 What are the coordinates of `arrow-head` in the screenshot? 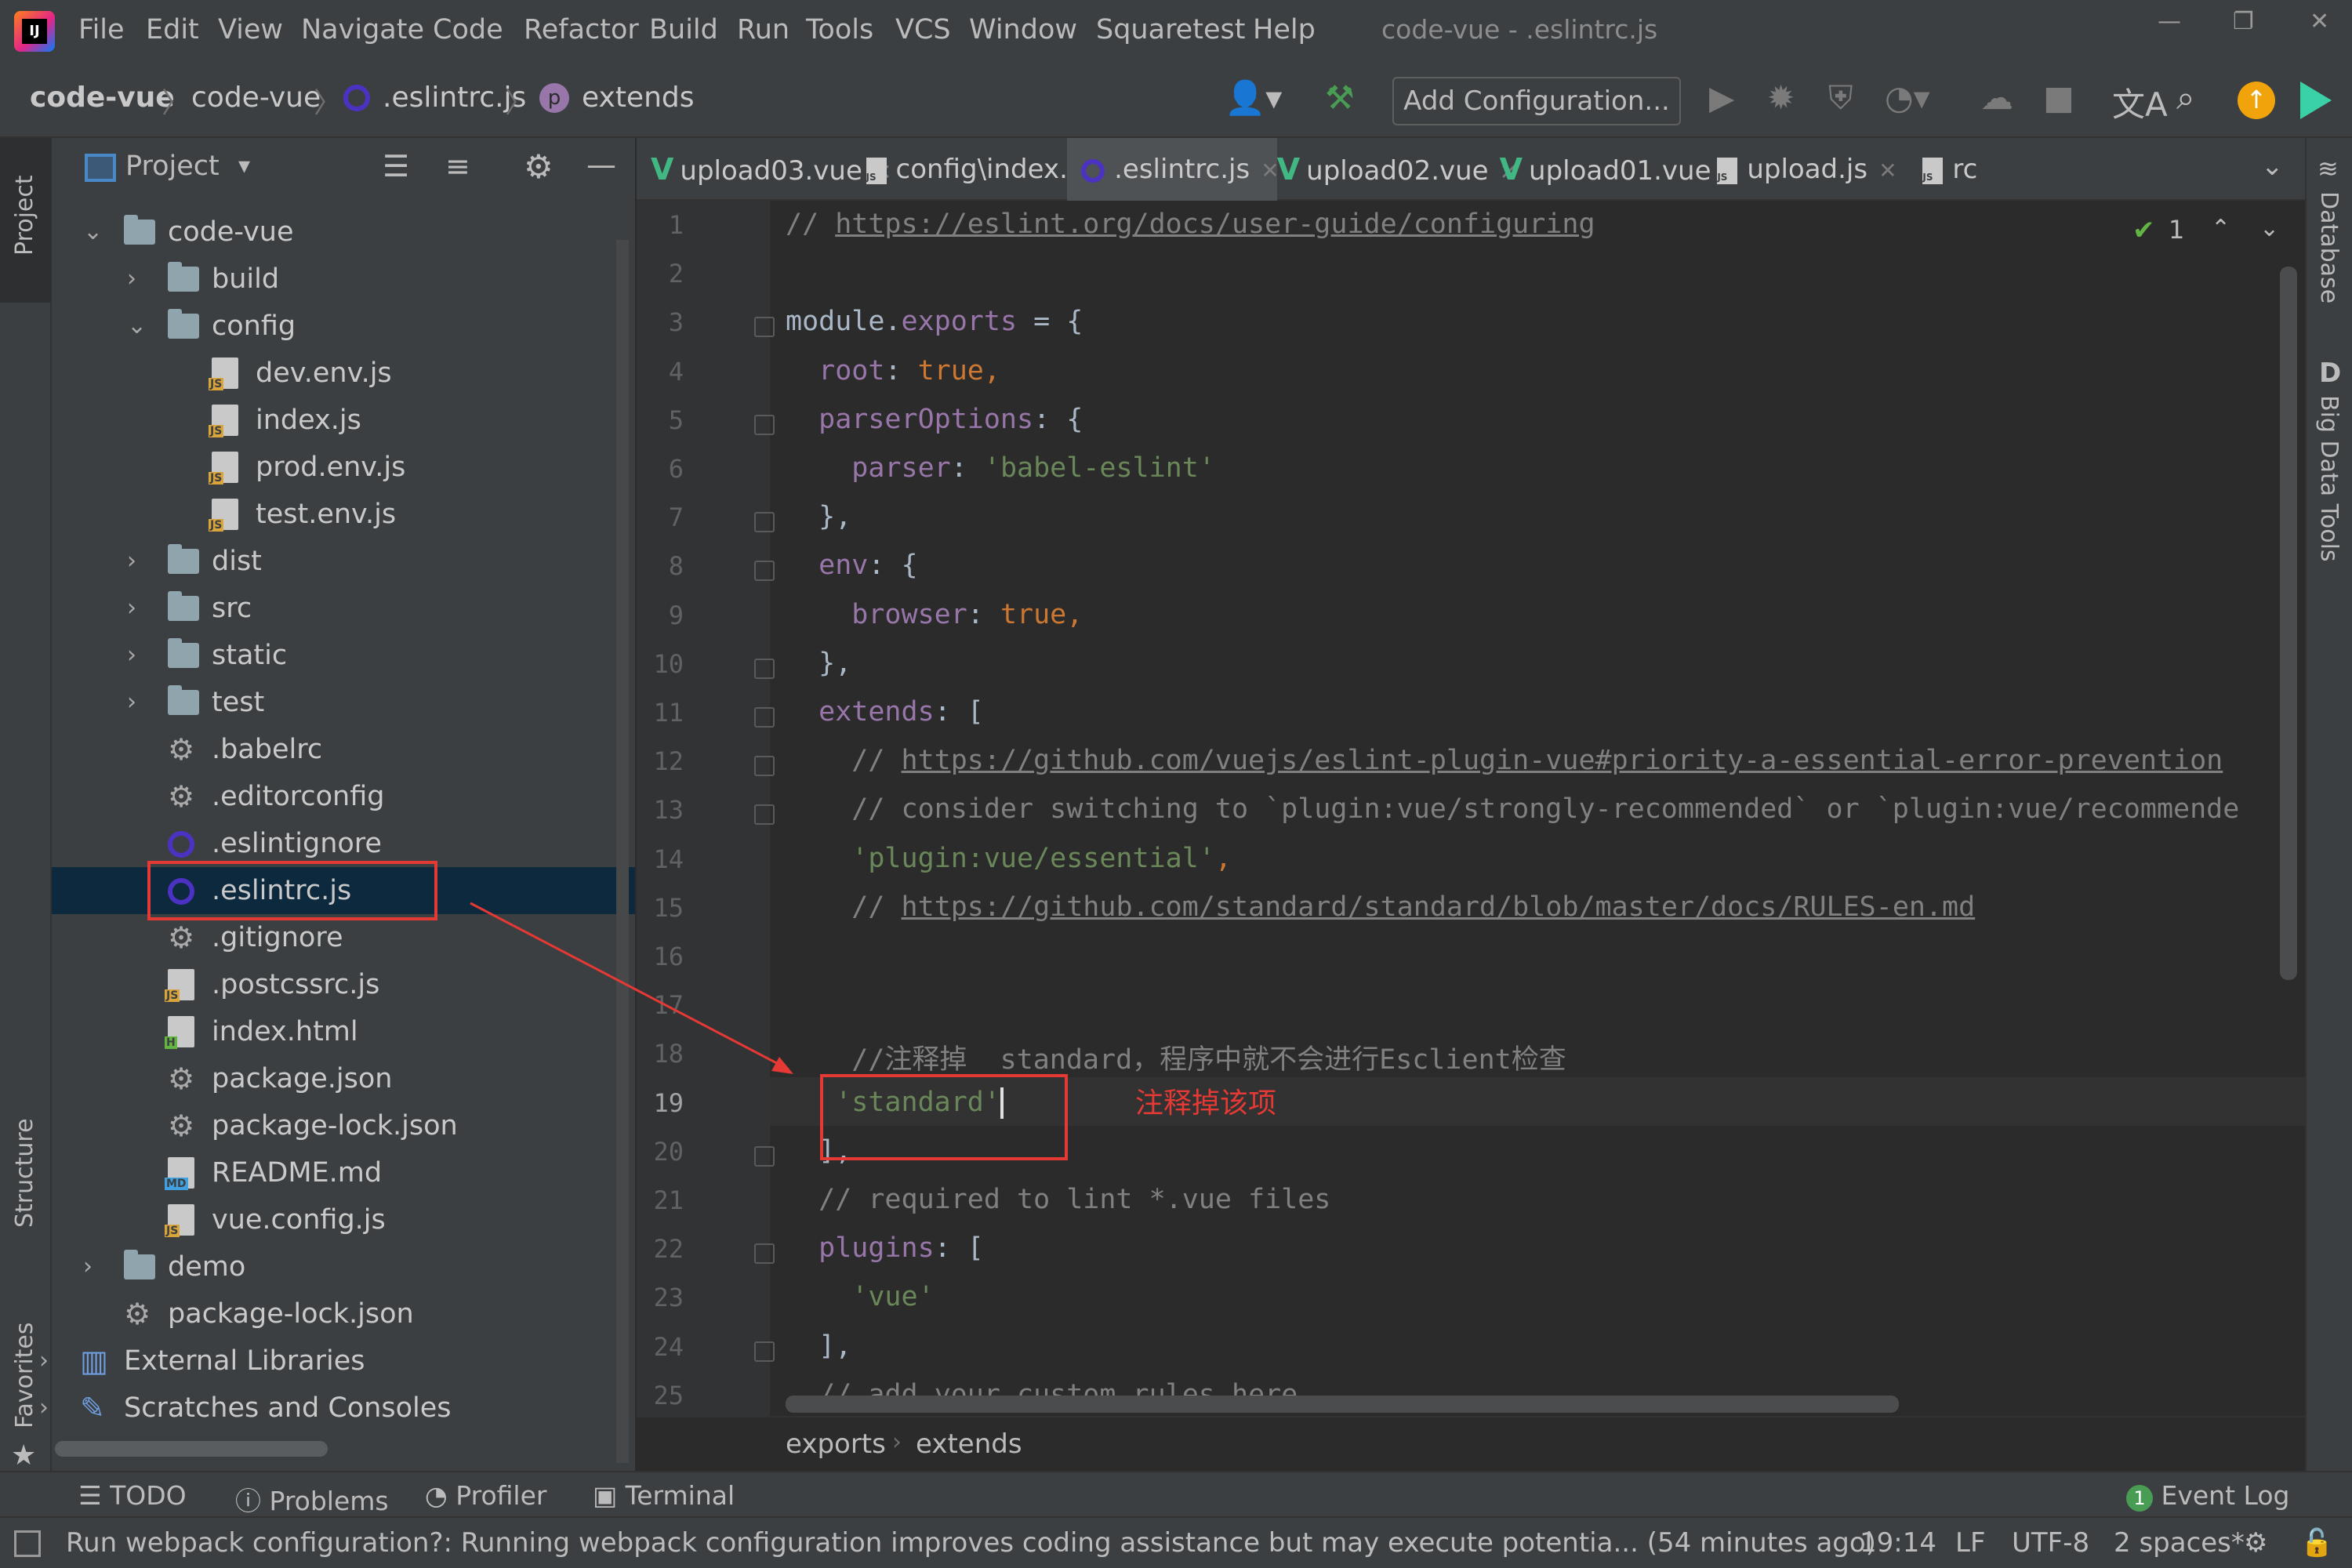 It's located at (782, 1065).